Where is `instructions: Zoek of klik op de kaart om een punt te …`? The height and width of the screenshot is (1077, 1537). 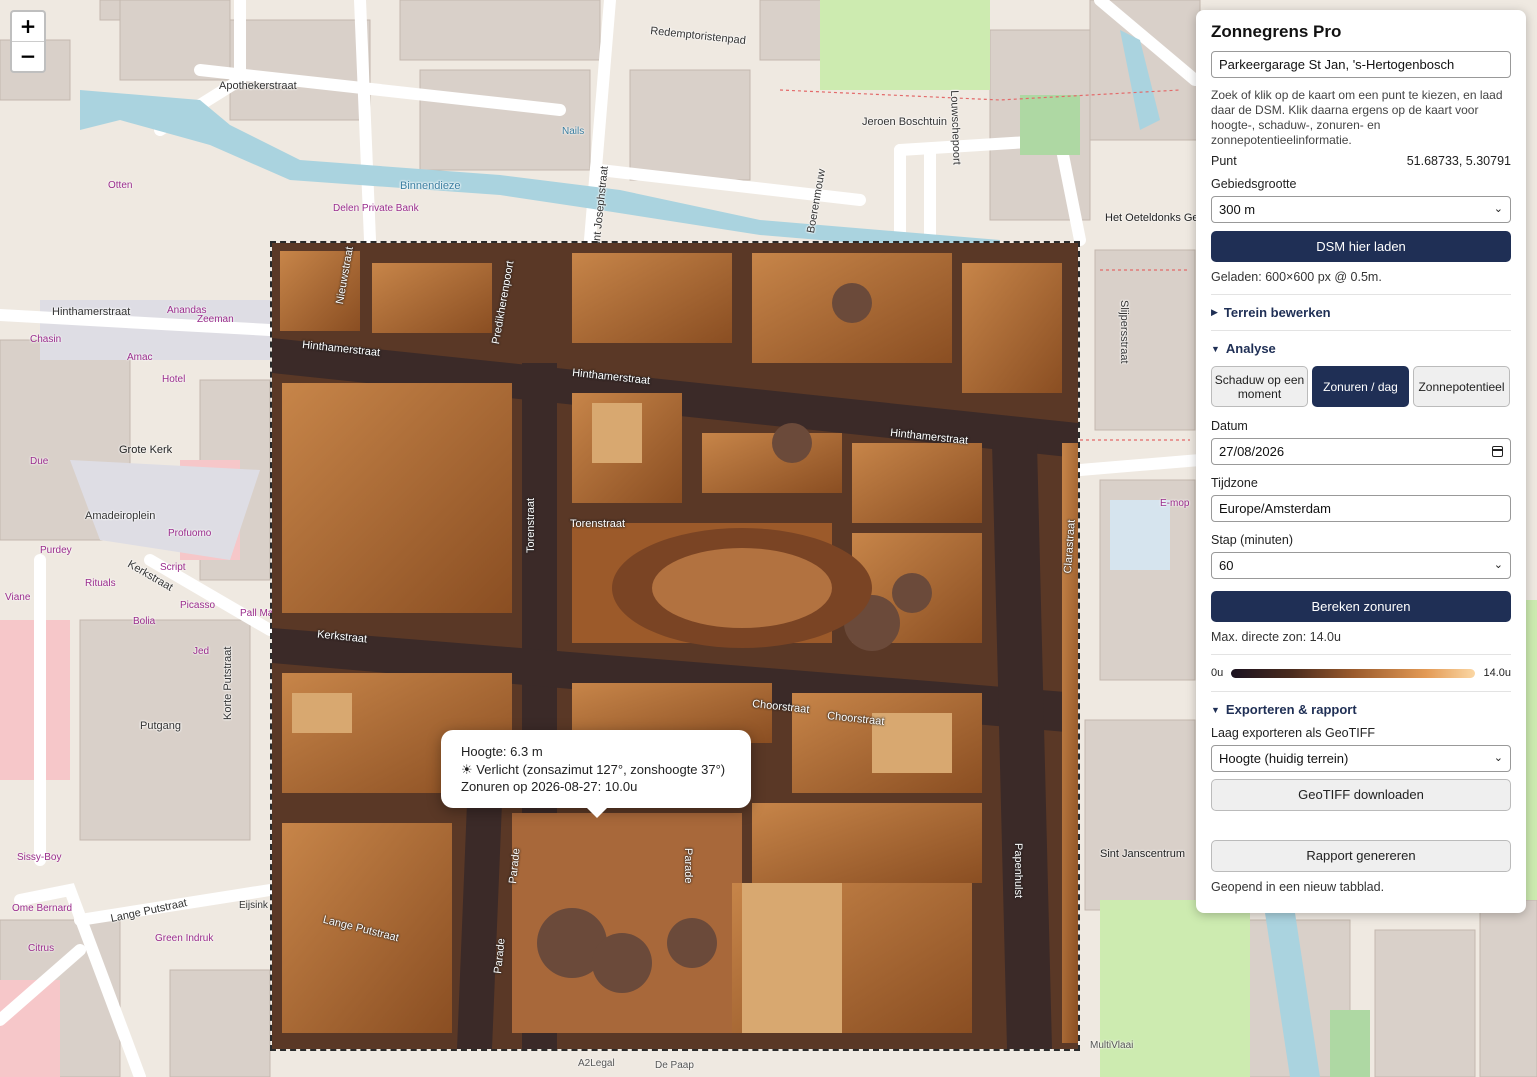
instructions: Zoek of klik op de kaart om een punt te … is located at coordinates (1357, 117).